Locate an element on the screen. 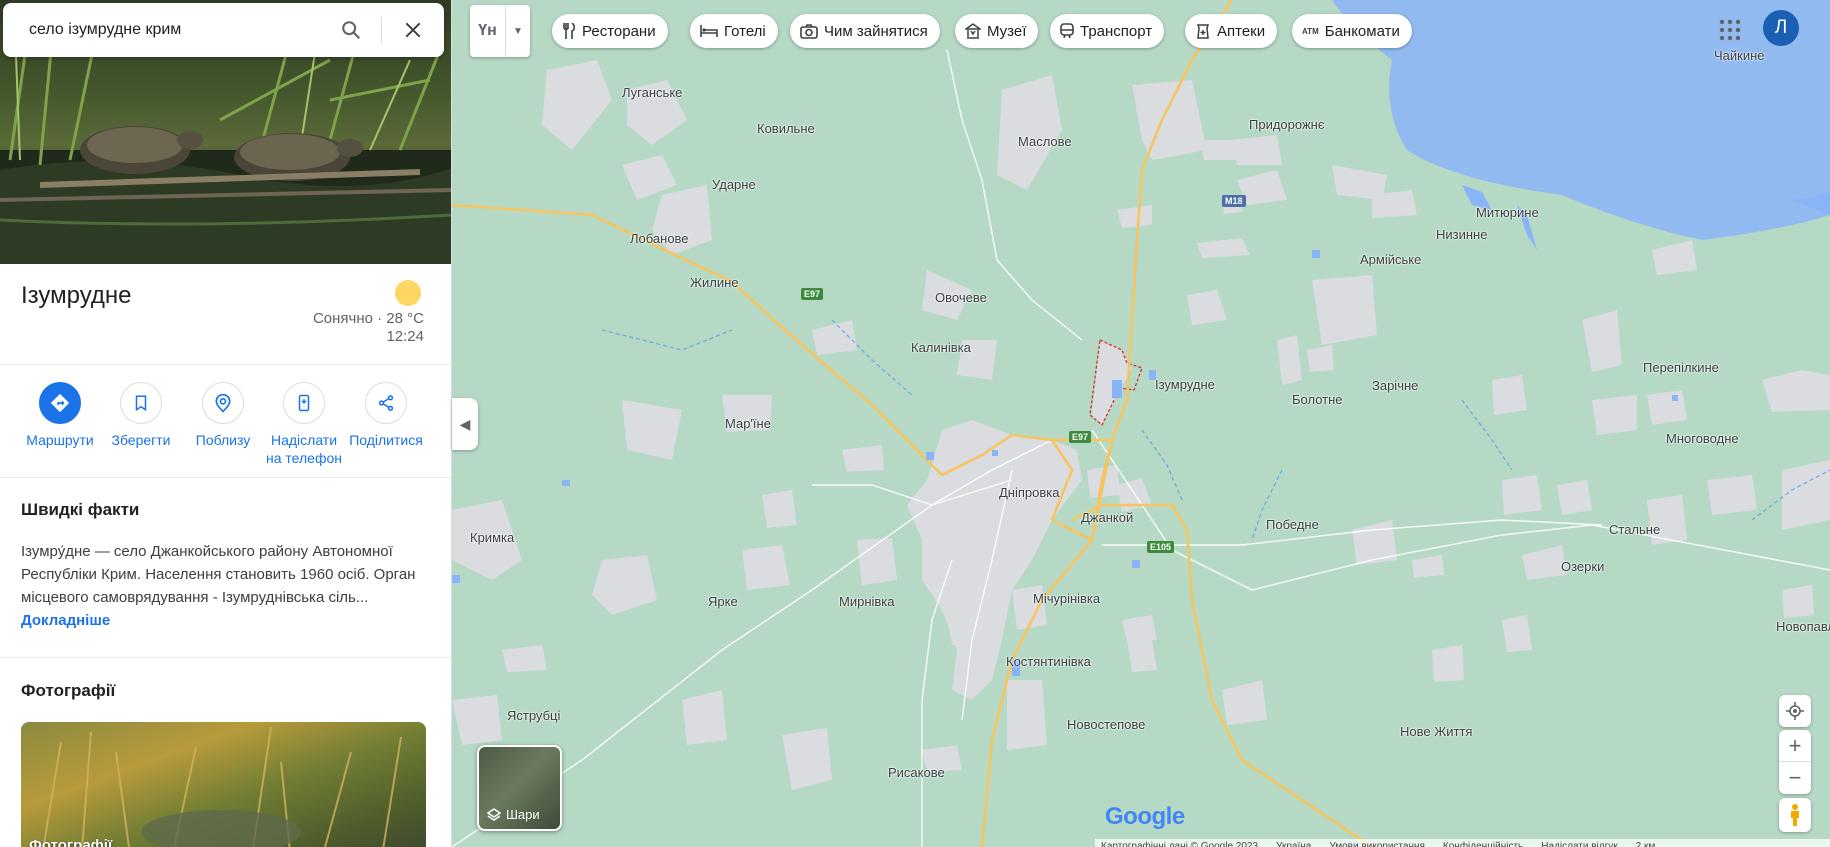  avatar: Л is located at coordinates (1781, 28).